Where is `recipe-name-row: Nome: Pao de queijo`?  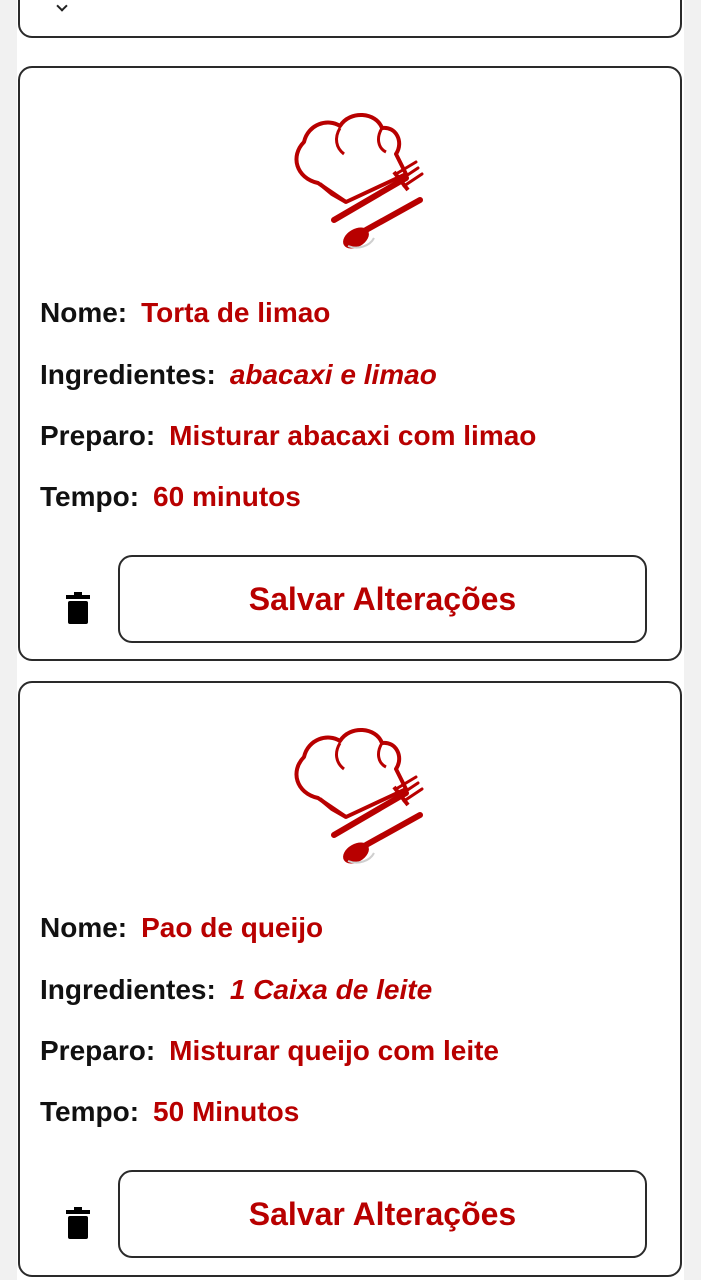 recipe-name-row: Nome: Pao de queijo is located at coordinates (181, 928).